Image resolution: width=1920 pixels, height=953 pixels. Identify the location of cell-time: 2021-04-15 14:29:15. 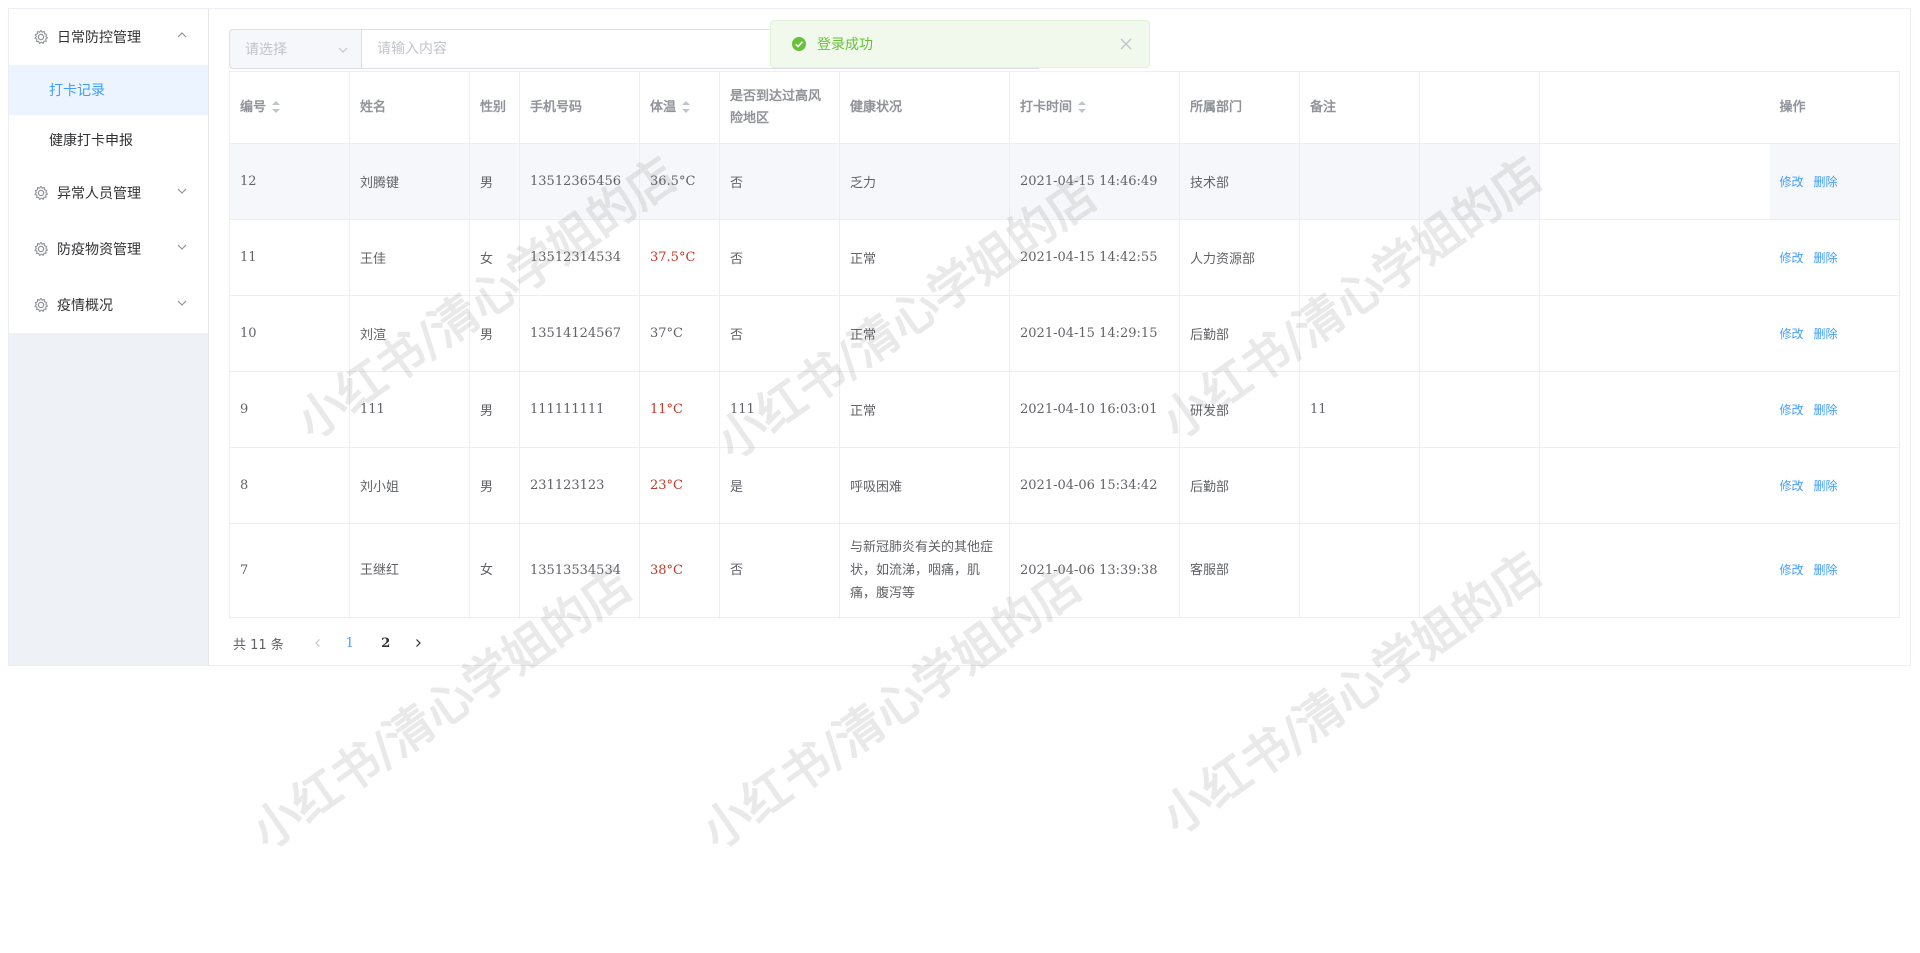
(1094, 333).